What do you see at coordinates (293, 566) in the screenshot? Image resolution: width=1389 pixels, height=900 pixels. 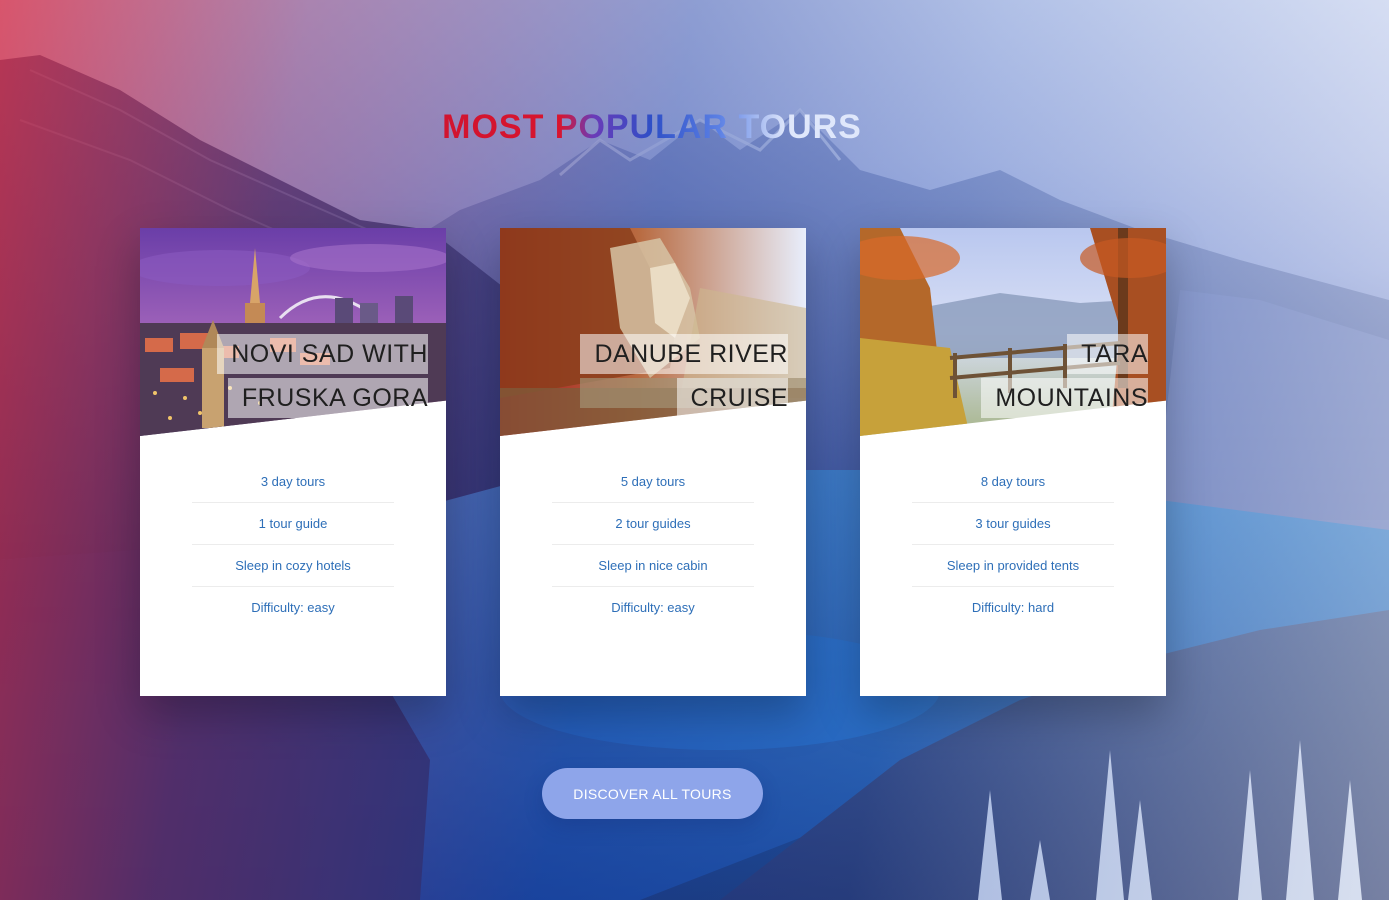 I see `detail-accommodation: Sleep in cozy hotels` at bounding box center [293, 566].